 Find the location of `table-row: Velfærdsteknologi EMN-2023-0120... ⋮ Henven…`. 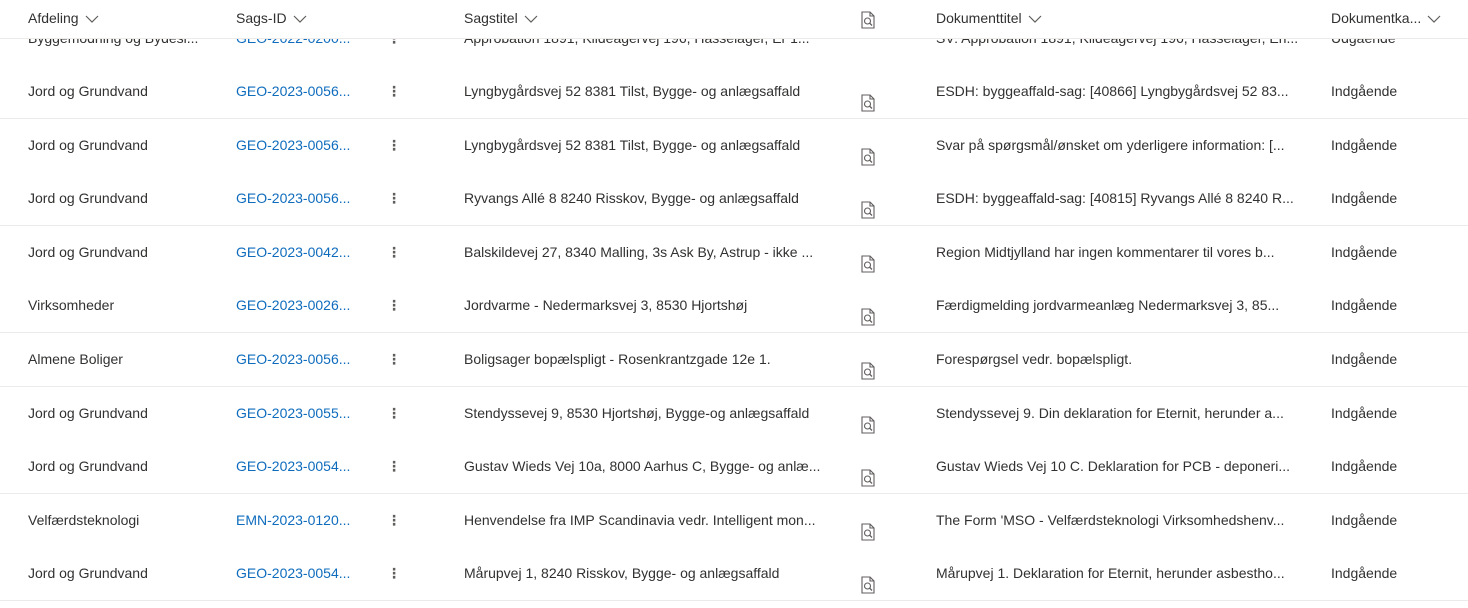

table-row: Velfærdsteknologi EMN-2023-0120... ⋮ Henven… is located at coordinates (734, 521).